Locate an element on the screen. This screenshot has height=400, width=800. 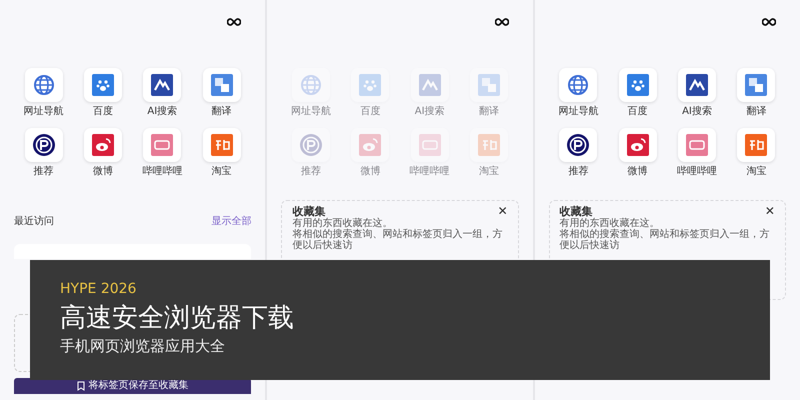
show-all-link: 显示全部 is located at coordinates (231, 222).